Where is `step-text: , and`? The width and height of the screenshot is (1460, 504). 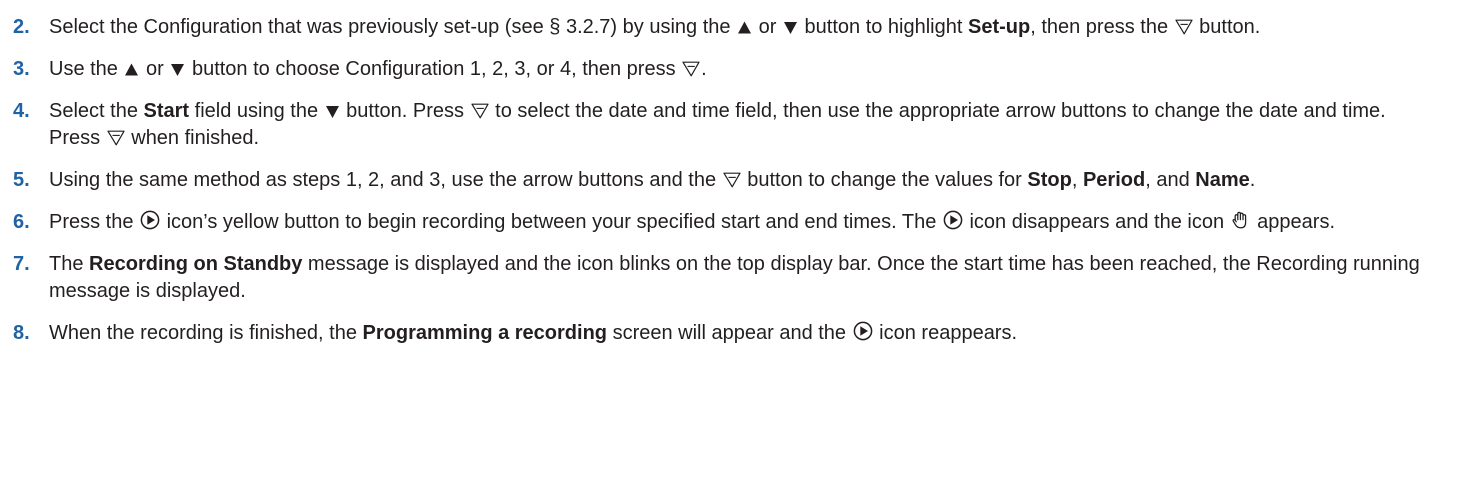 step-text: , and is located at coordinates (1170, 180).